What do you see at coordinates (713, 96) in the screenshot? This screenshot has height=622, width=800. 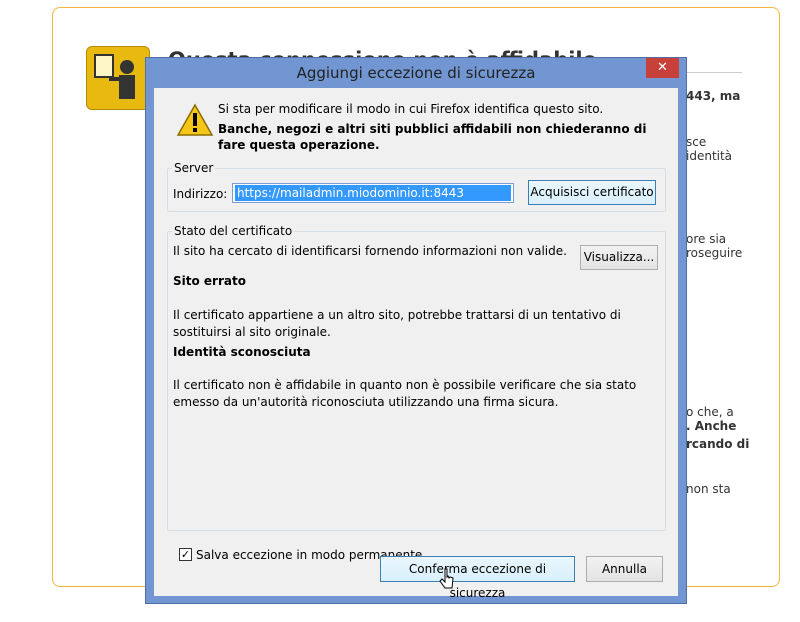 I see `background-text-fragment: 443, ma` at bounding box center [713, 96].